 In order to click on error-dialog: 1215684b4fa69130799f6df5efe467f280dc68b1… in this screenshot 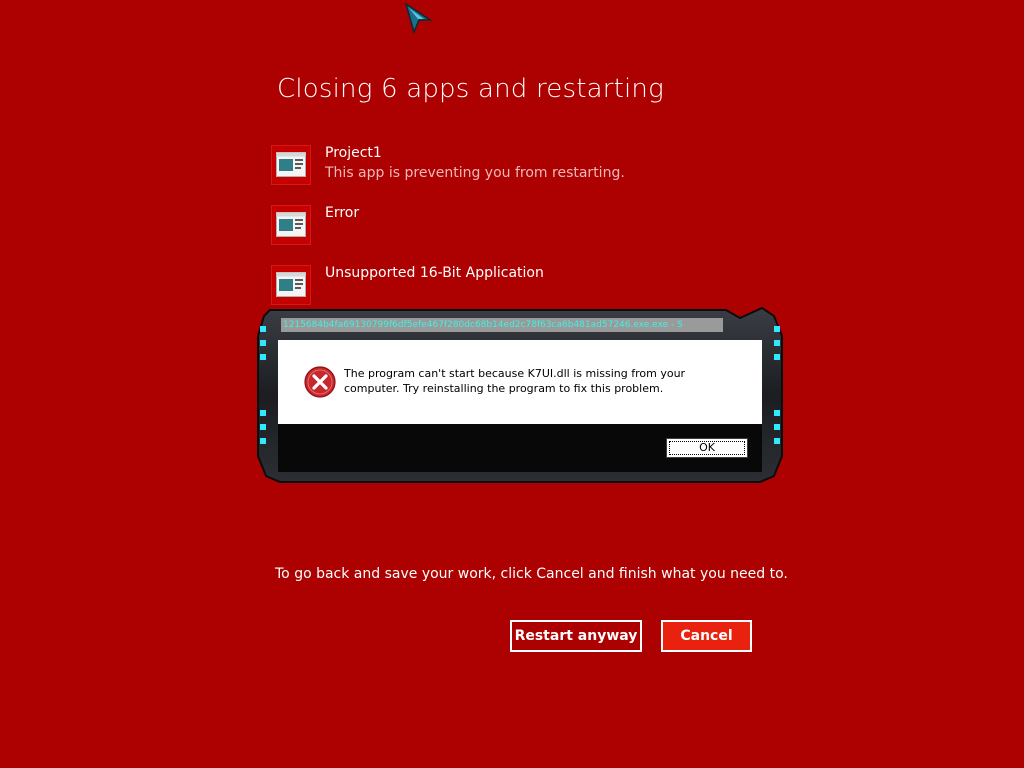, I will do `click(520, 395)`.